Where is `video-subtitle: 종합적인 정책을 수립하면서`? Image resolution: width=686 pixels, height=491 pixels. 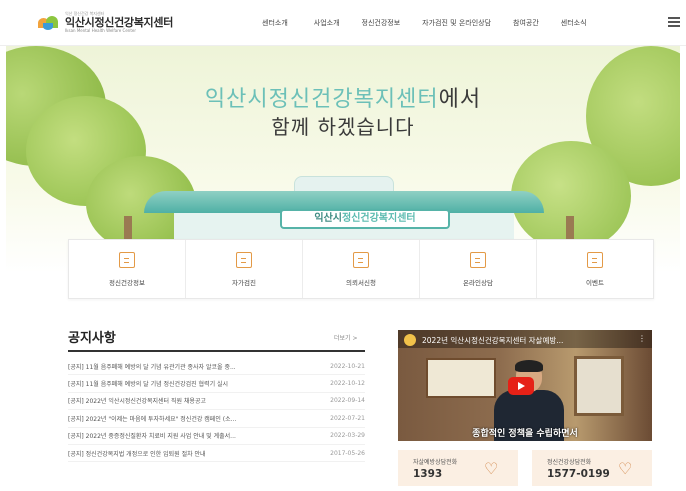 video-subtitle: 종합적인 정책을 수립하면서 is located at coordinates (525, 434).